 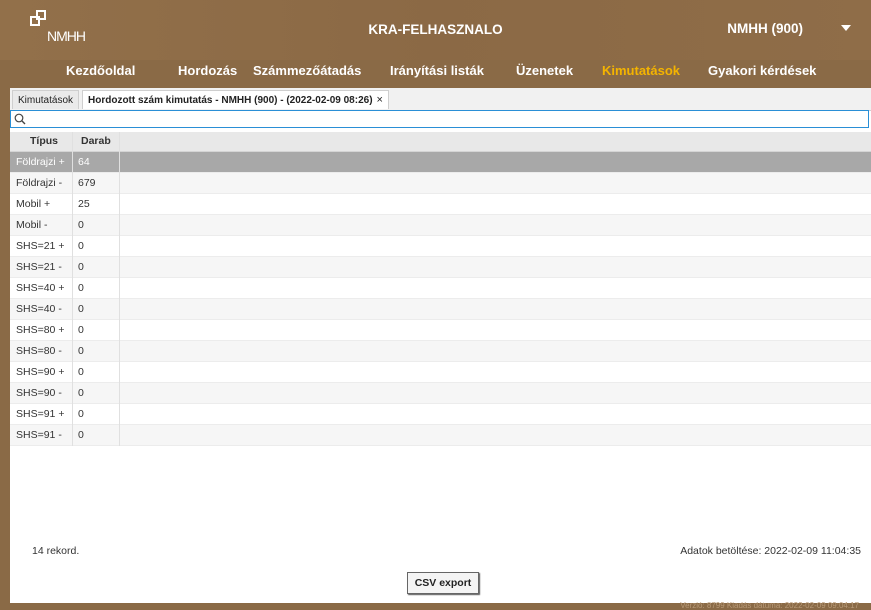 What do you see at coordinates (33, 204) in the screenshot?
I see `cell-tipus: Mobil +` at bounding box center [33, 204].